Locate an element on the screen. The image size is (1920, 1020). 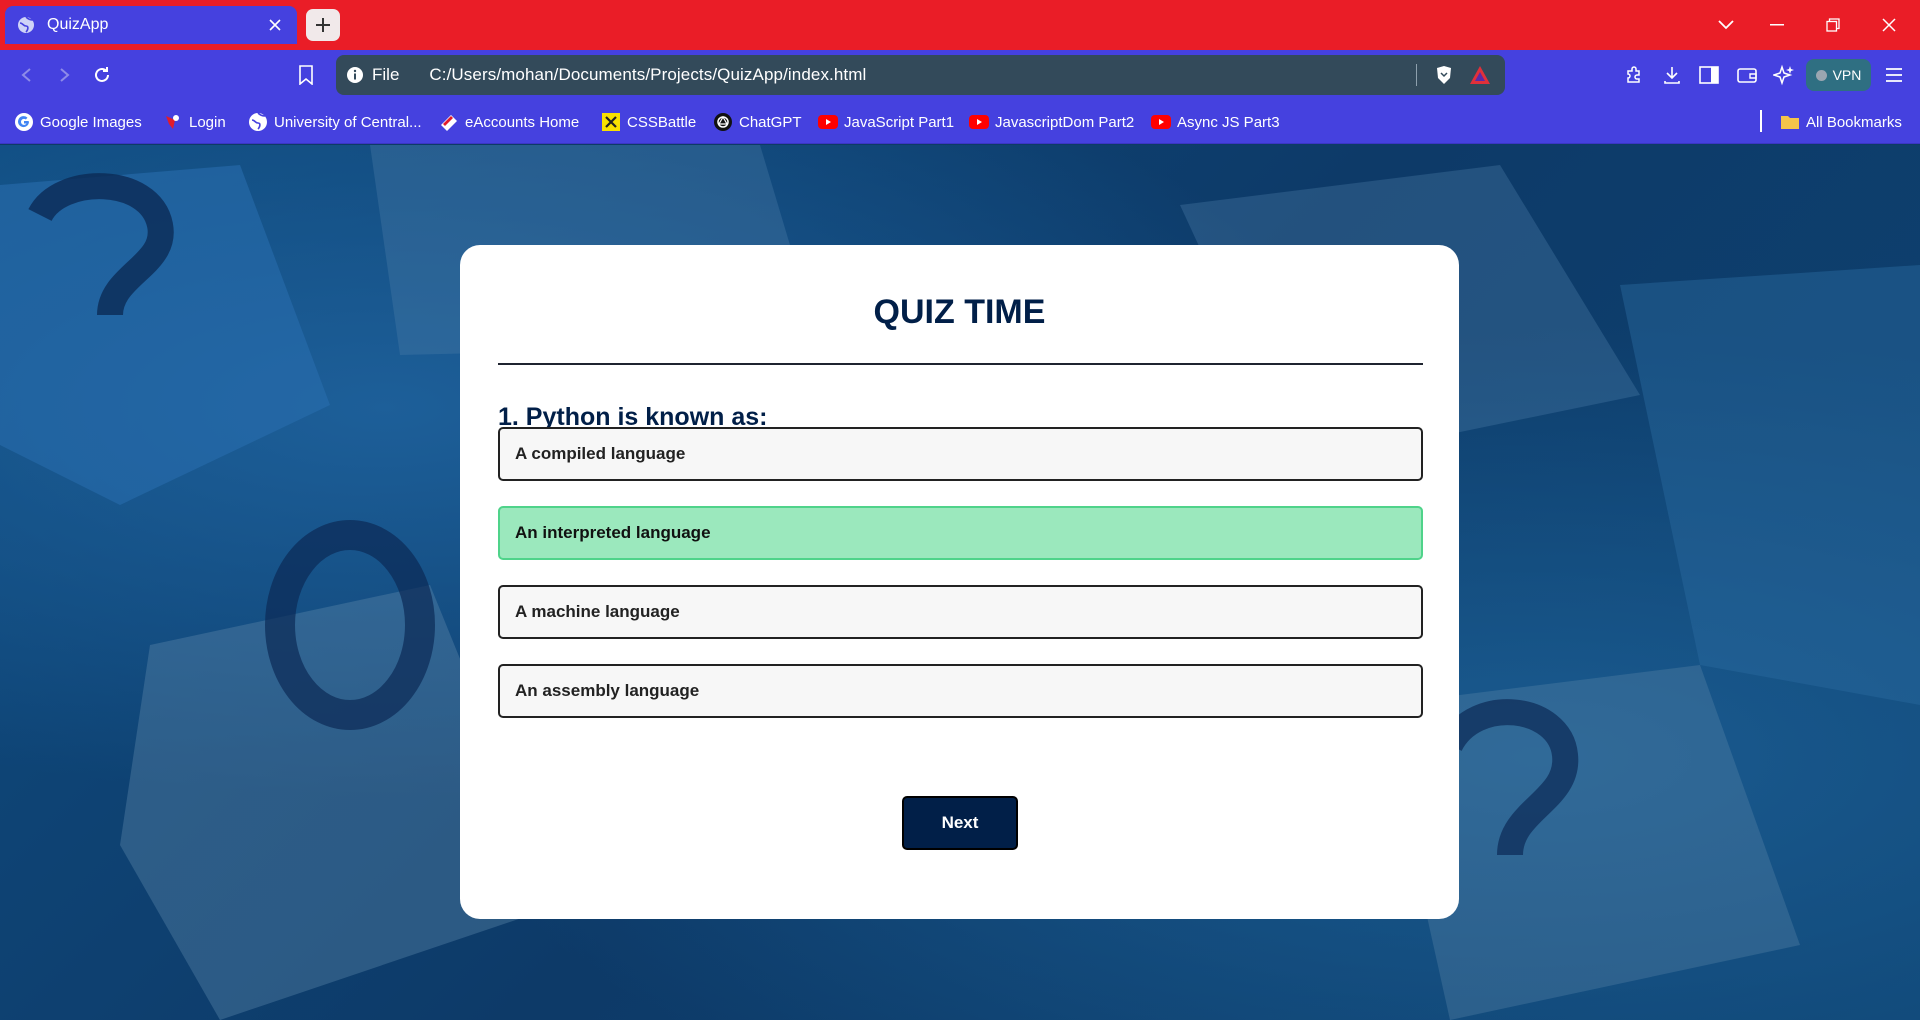
bookmark-label: Async JS Part3 is located at coordinates (1228, 122).